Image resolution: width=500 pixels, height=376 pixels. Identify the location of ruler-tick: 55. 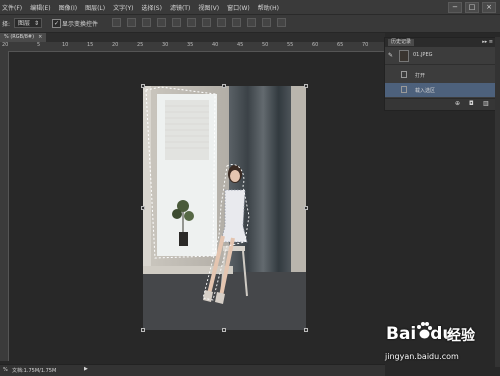
(290, 45).